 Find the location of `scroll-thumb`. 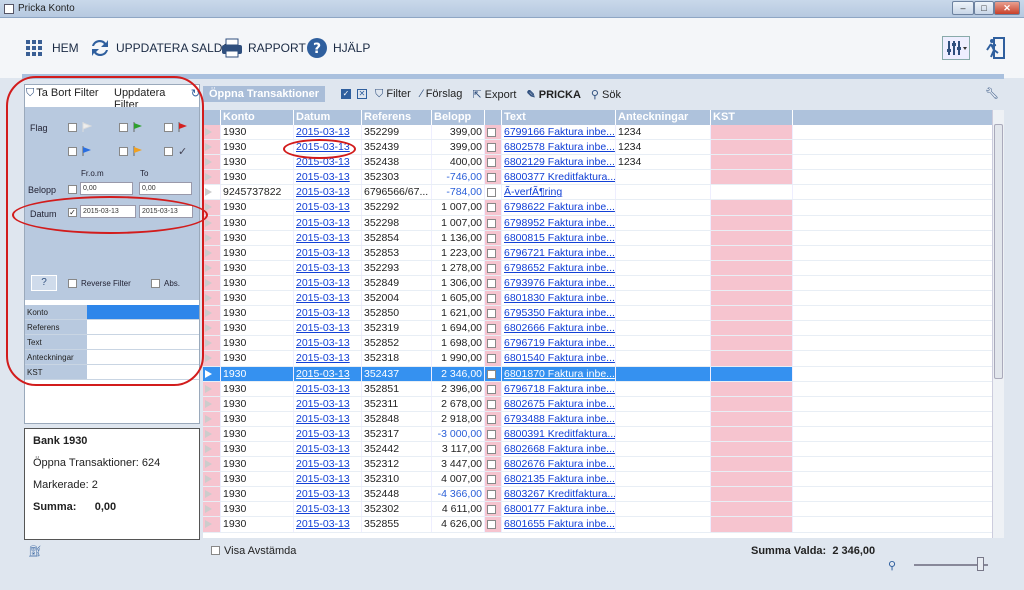

scroll-thumb is located at coordinates (998, 251).